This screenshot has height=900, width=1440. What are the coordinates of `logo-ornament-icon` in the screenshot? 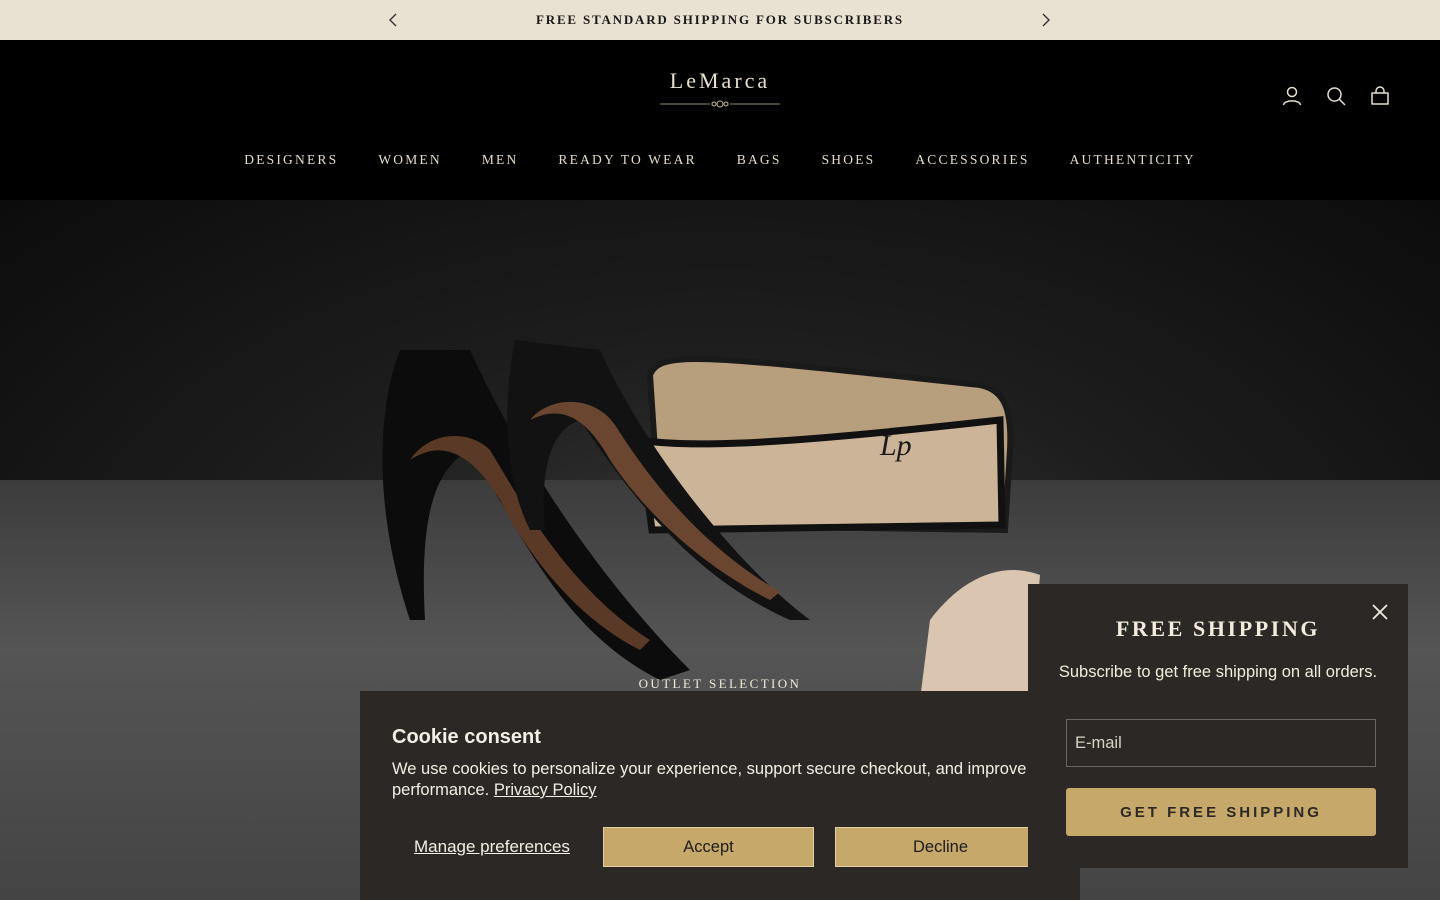 It's located at (720, 104).